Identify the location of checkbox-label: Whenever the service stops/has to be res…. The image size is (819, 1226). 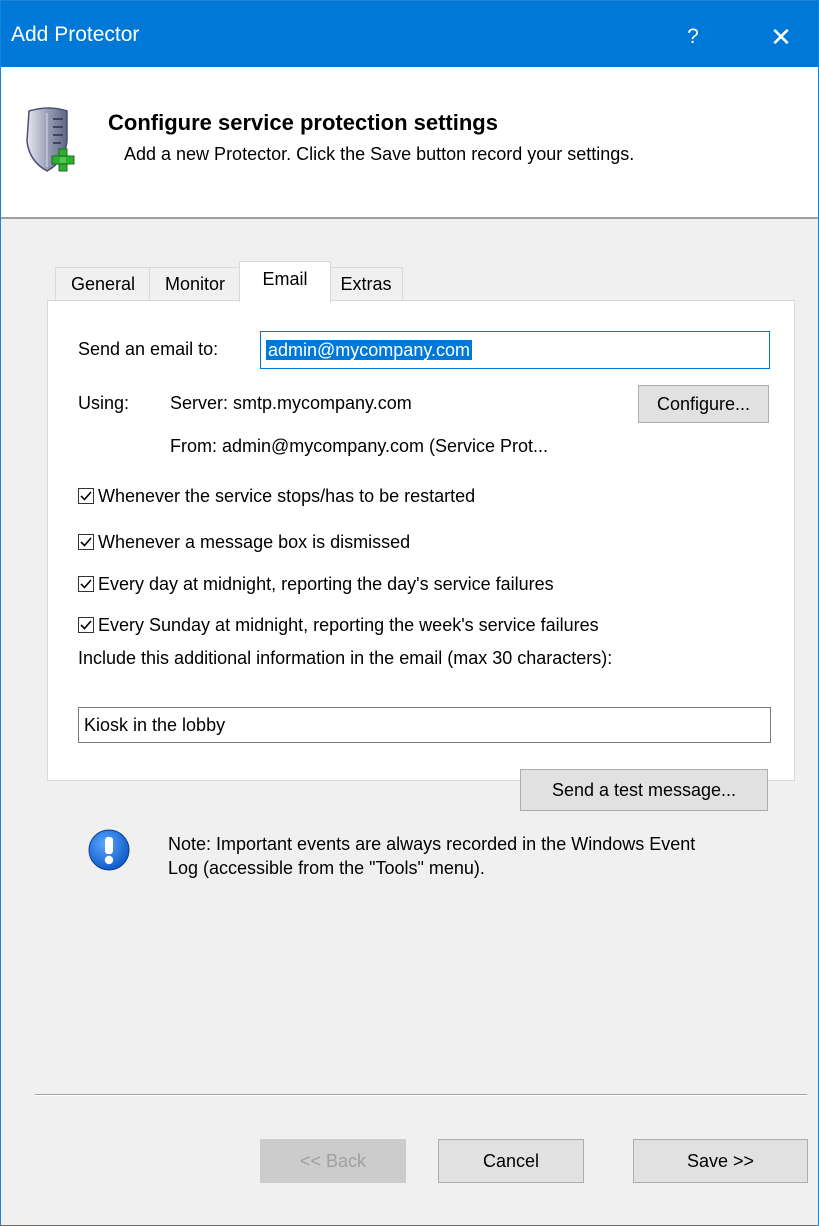
(287, 495).